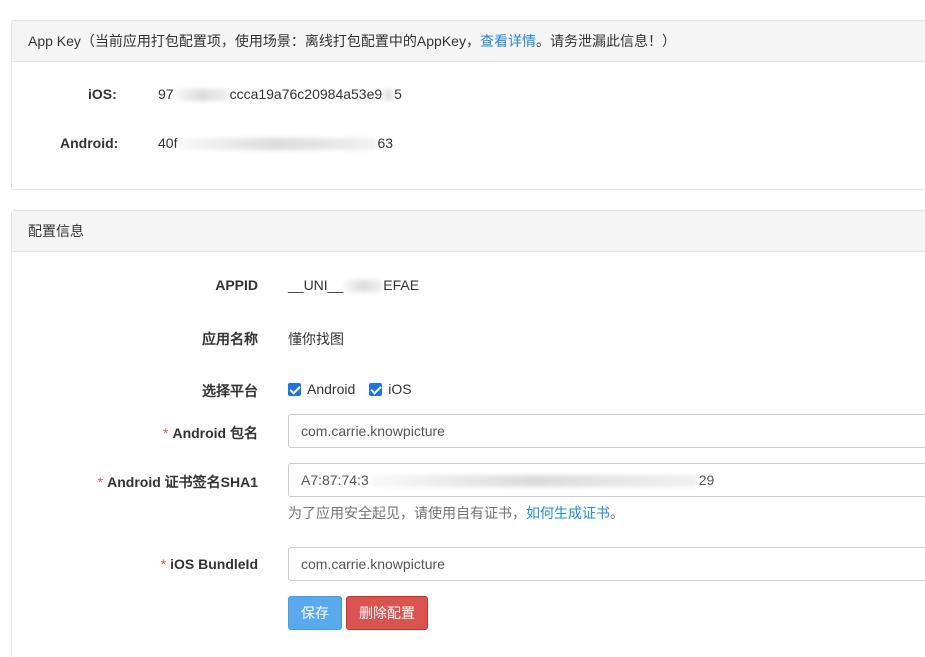 Image resolution: width=925 pixels, height=657 pixels. Describe the element at coordinates (398, 94) in the screenshot. I see `ios-appkey-value-end: 5` at that location.